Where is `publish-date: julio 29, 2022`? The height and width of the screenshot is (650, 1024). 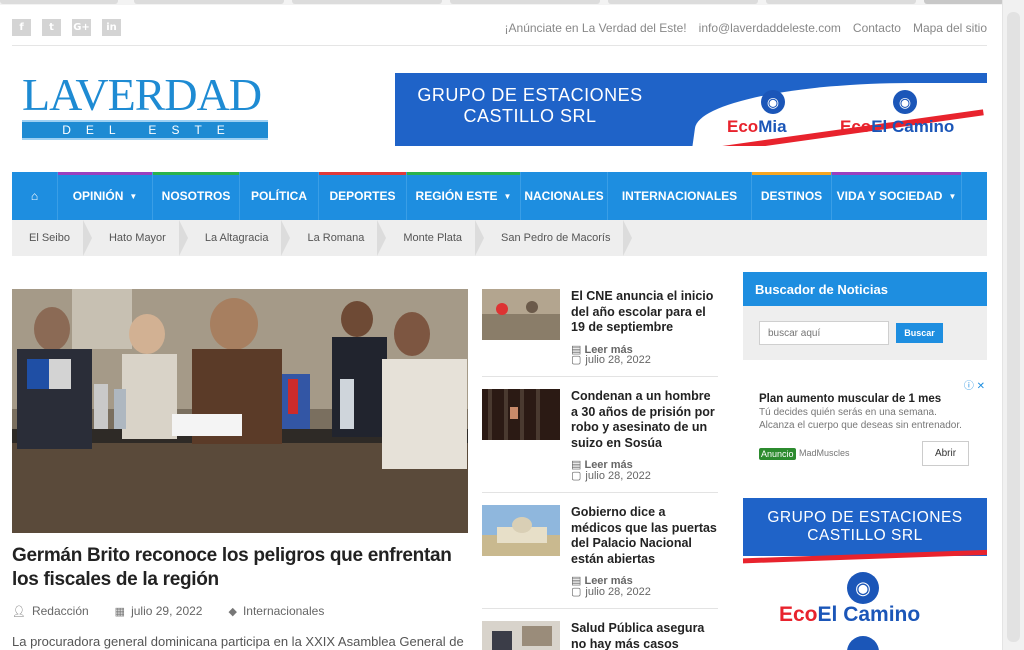 publish-date: julio 29, 2022 is located at coordinates (167, 611).